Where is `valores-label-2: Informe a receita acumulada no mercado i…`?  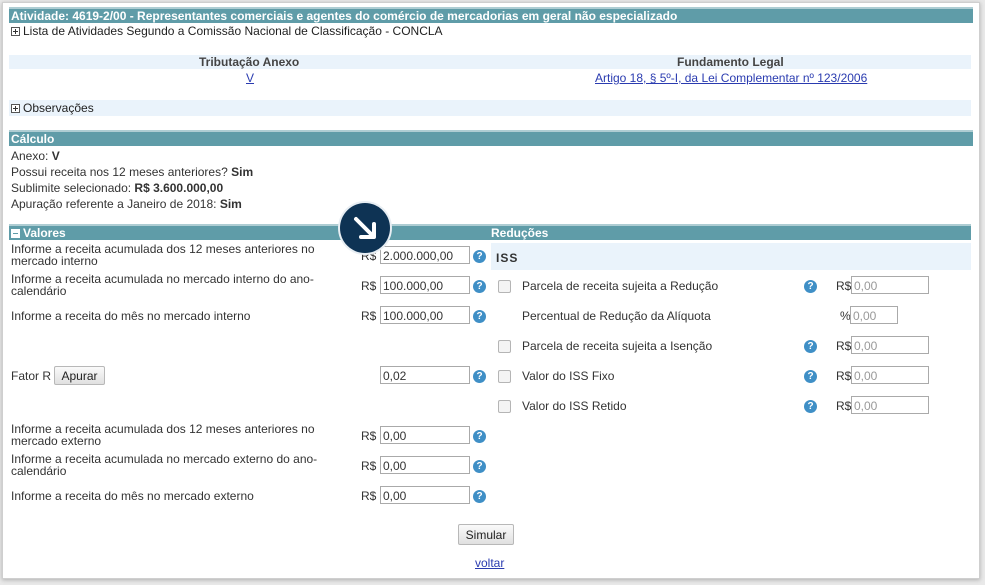
valores-label-2: Informe a receita acumulada no mercado i… is located at coordinates (162, 285).